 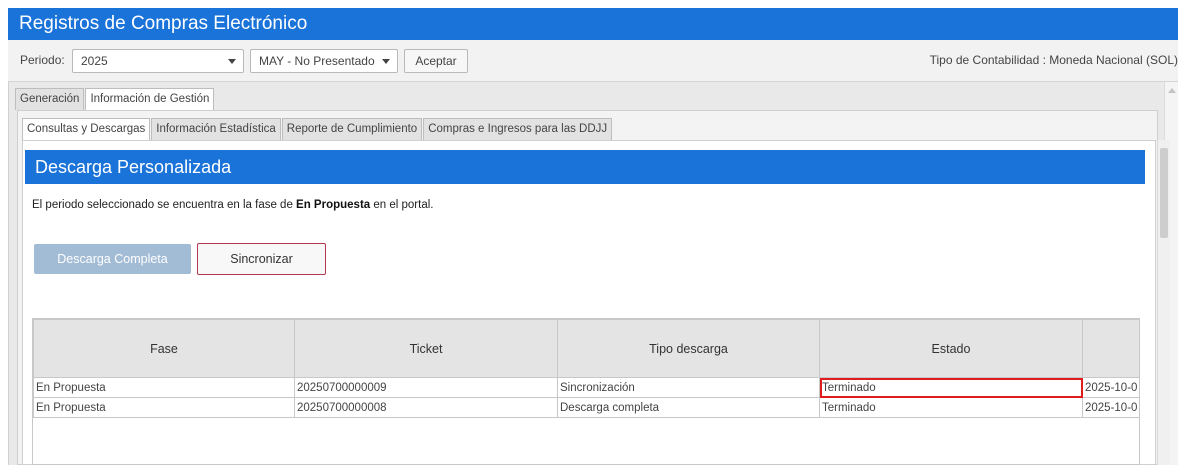 What do you see at coordinates (352, 129) in the screenshot?
I see `tab-reporte-cumplimiento: Reporte de Cumplimiento` at bounding box center [352, 129].